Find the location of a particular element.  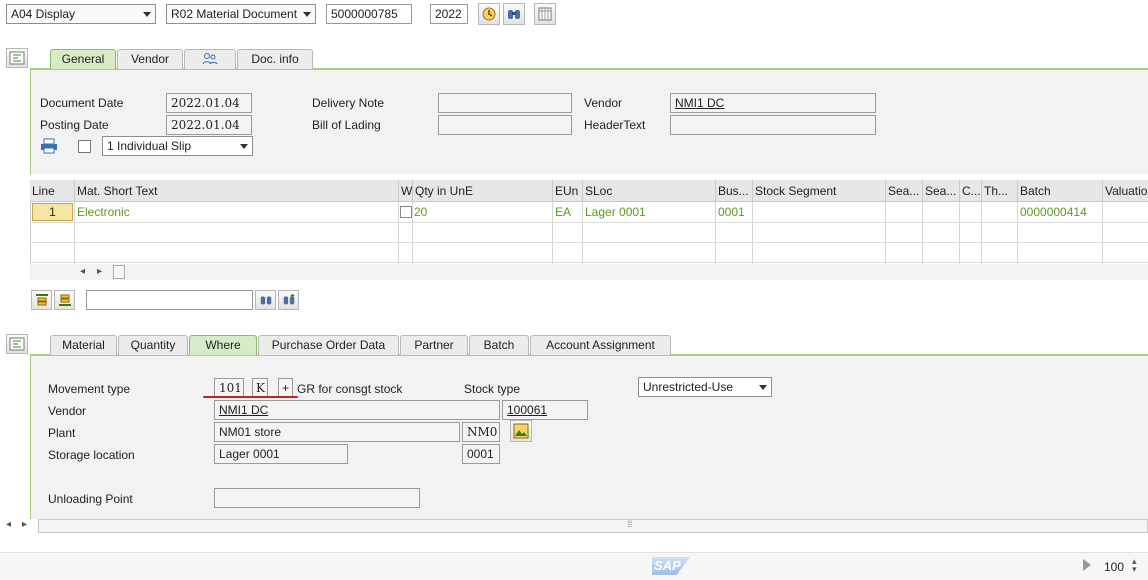

doc-type-dropdown: R02 Material Document is located at coordinates (241, 14).